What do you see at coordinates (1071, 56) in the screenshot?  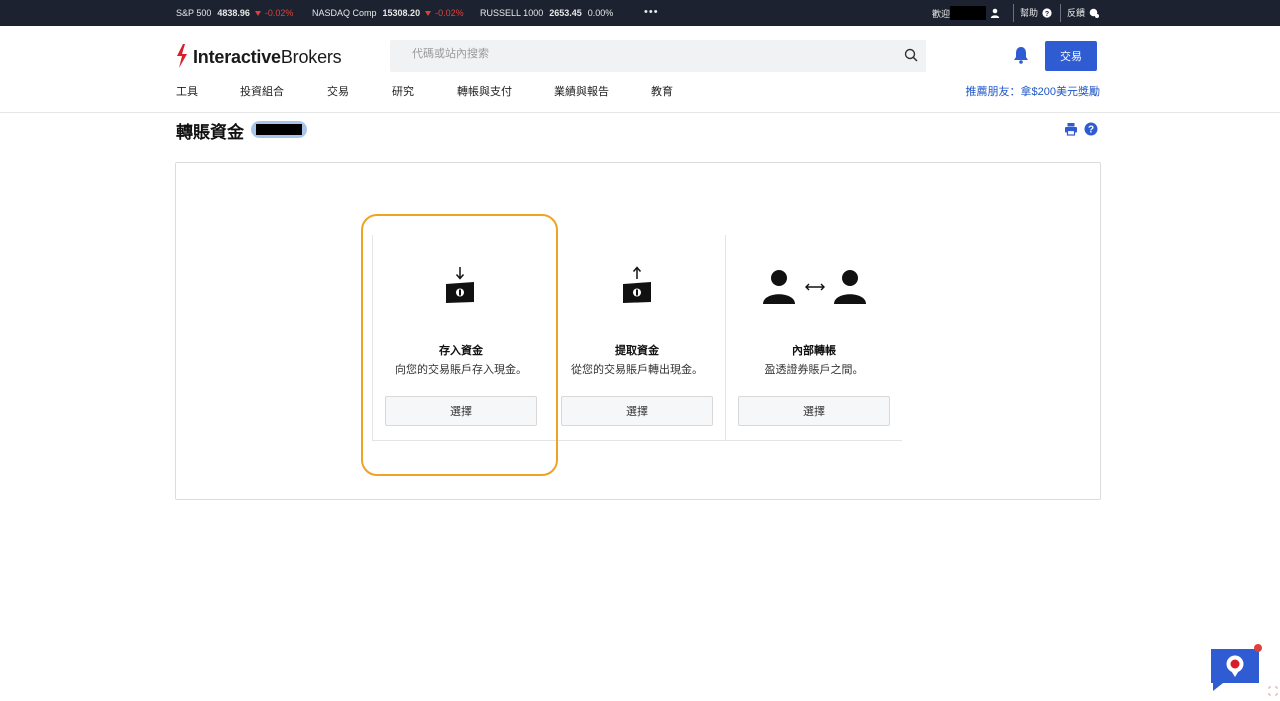 I see `trade-button: 交易` at bounding box center [1071, 56].